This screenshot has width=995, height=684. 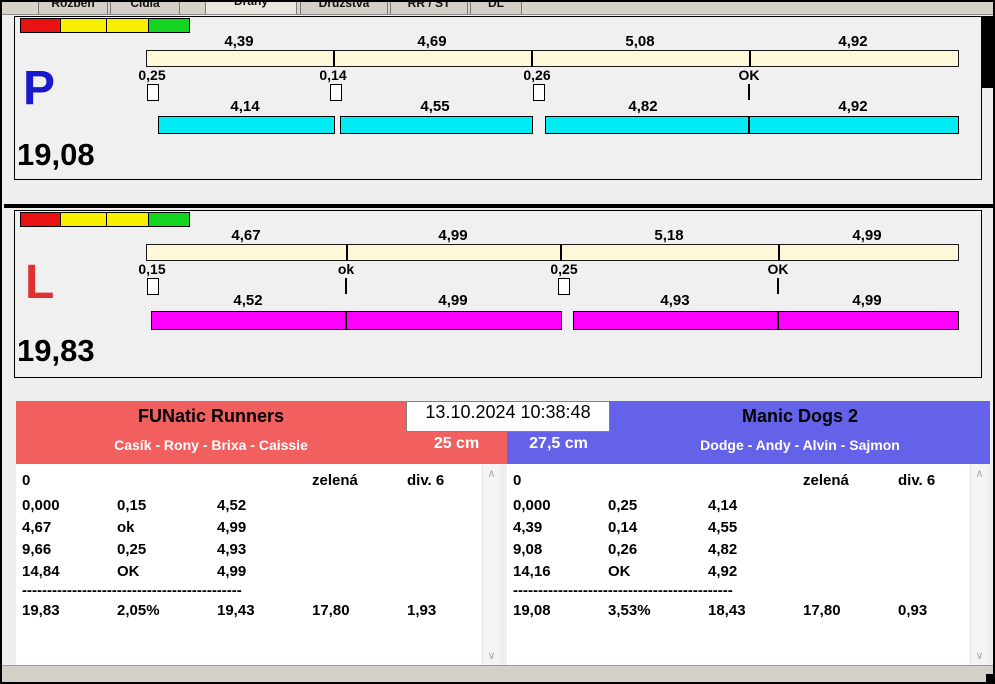 I want to click on lane-total-time: 19,83, so click(x=56, y=350).